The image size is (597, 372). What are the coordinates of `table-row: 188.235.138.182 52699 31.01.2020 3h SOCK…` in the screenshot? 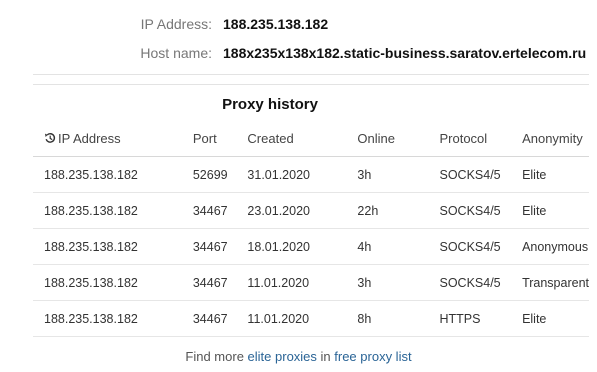 It's located at (311, 174).